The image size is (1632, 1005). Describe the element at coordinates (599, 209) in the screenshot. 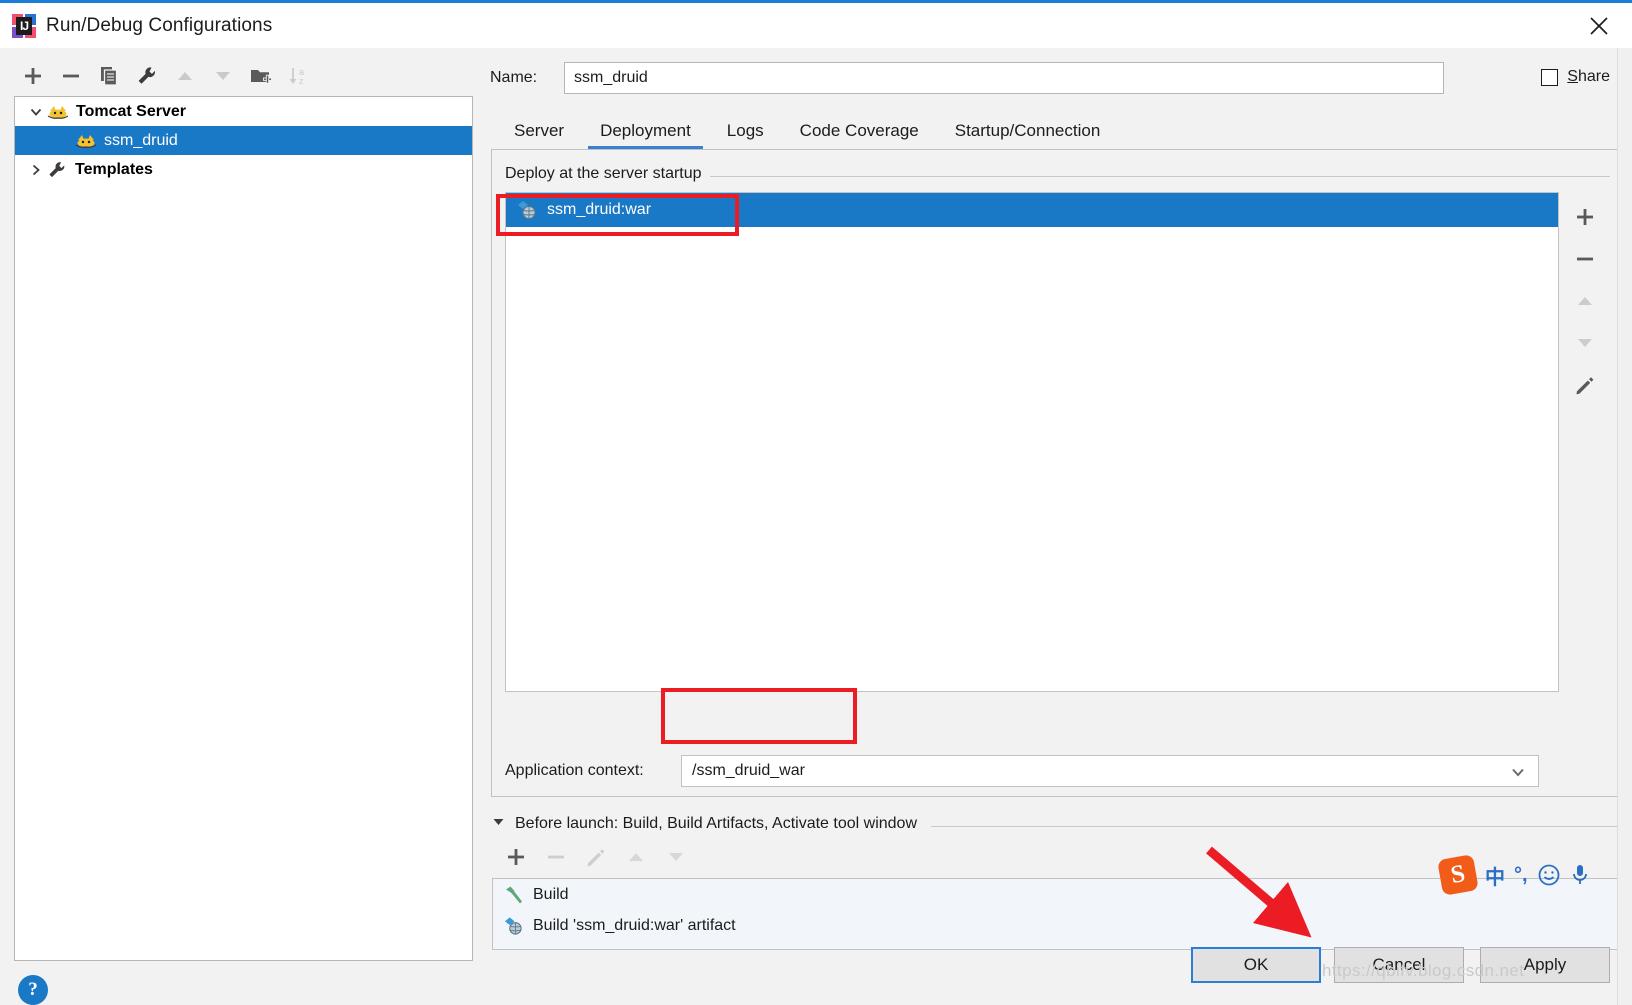

I see `deployment-item-label: ssm_druid:war` at that location.